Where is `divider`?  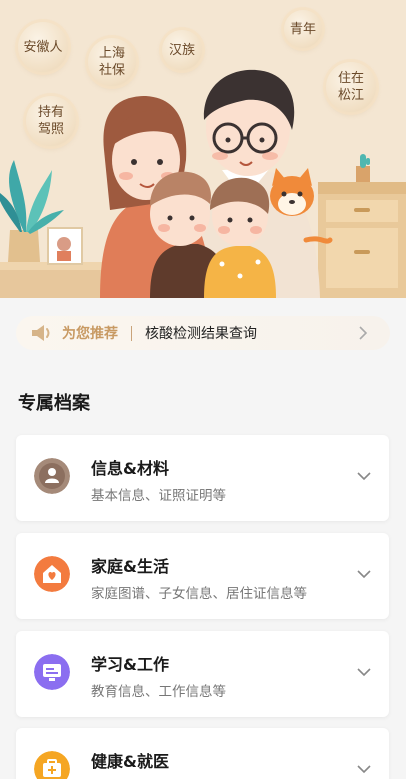 divider is located at coordinates (131, 333).